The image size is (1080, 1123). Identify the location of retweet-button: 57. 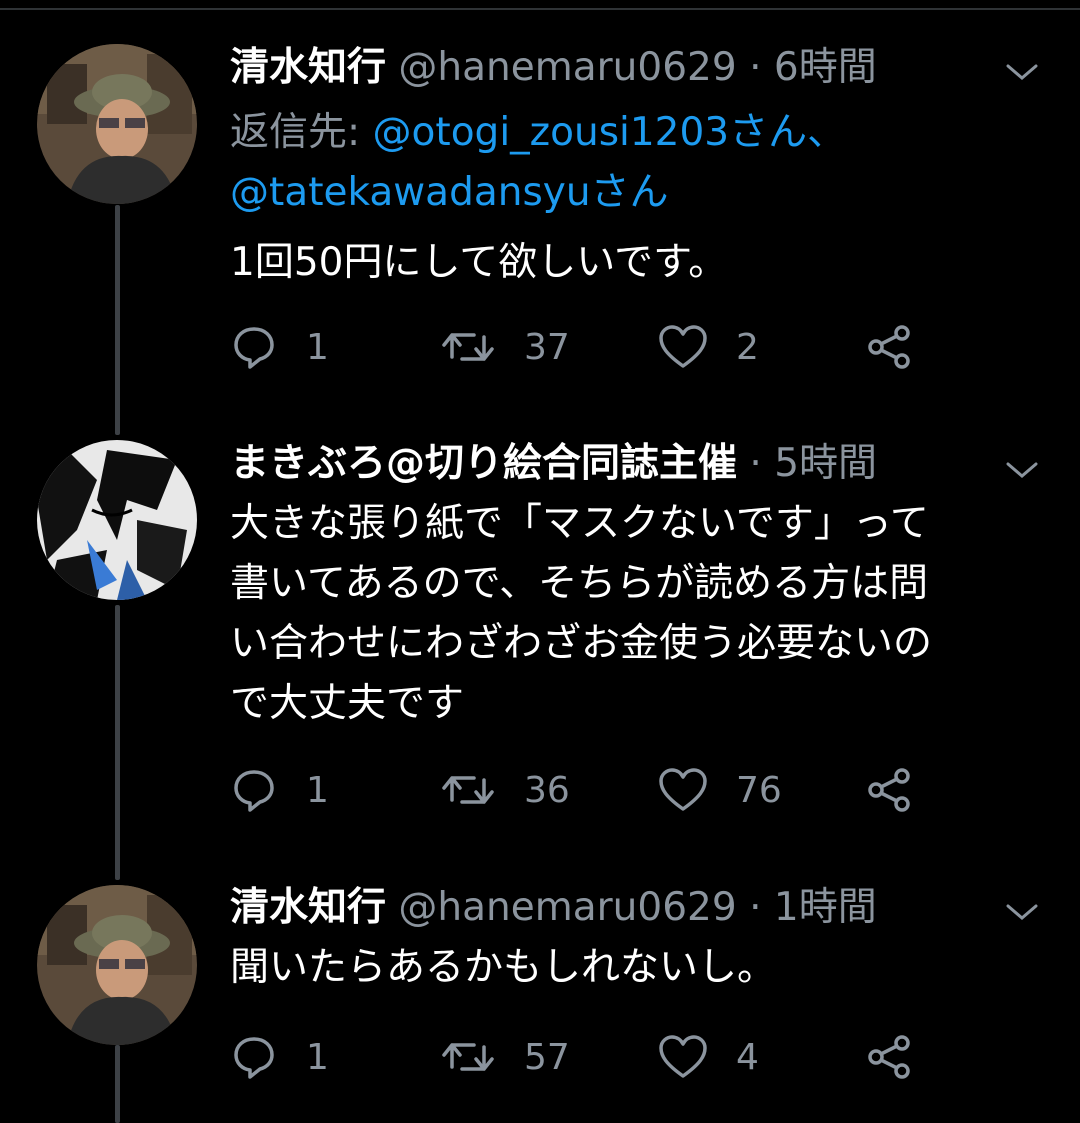
(505, 1057).